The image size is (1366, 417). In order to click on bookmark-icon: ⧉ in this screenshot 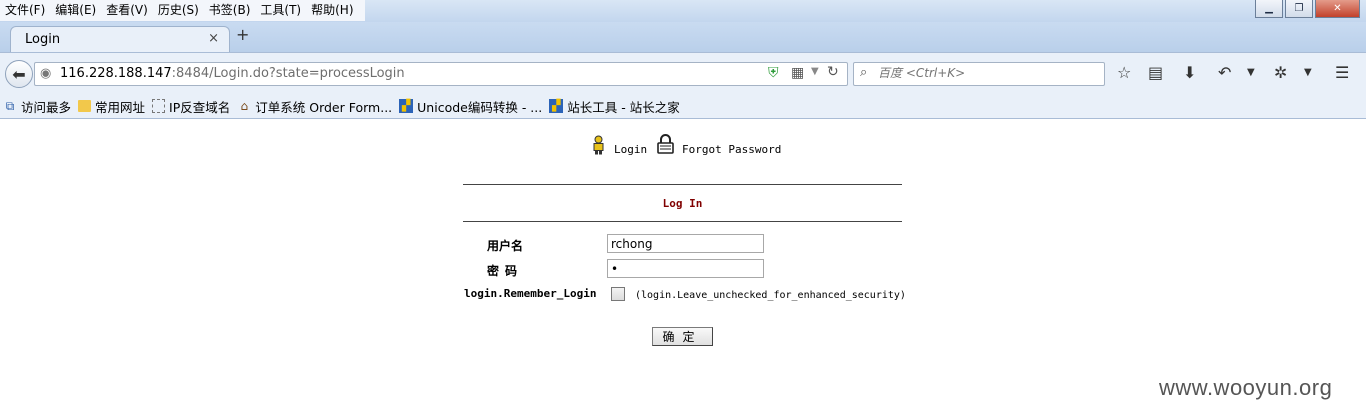, I will do `click(10, 106)`.